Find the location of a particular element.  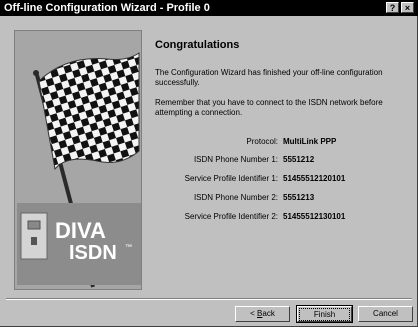

summary-value: 5551212 is located at coordinates (299, 159).